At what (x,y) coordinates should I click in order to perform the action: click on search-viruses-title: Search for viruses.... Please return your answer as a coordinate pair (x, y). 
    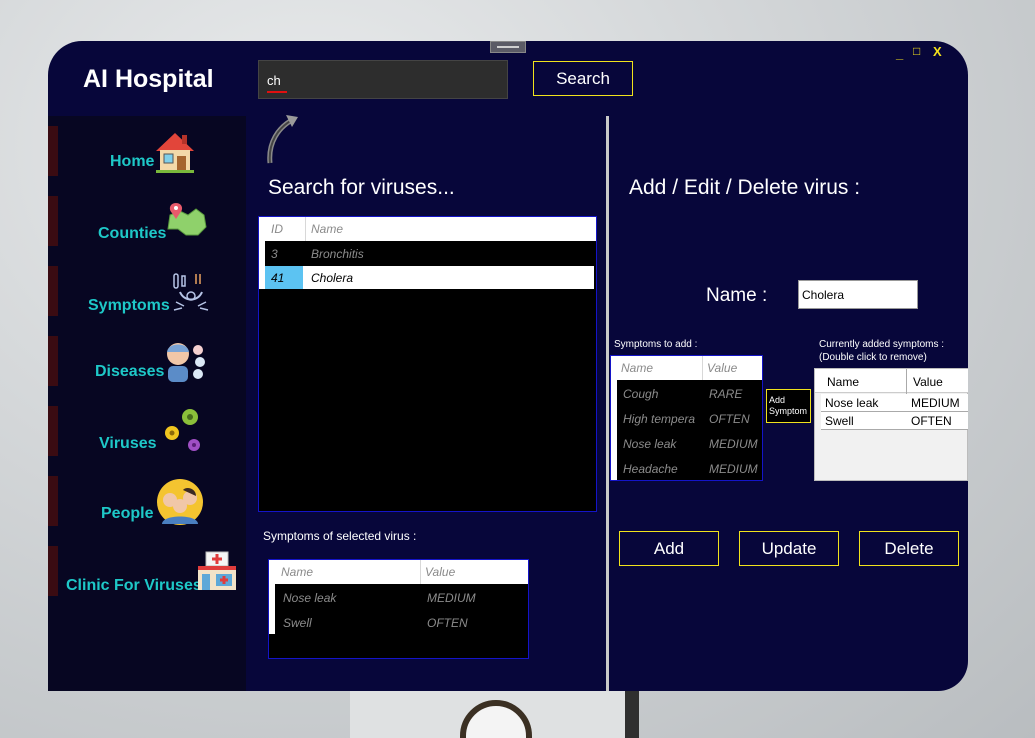
    Looking at the image, I should click on (361, 187).